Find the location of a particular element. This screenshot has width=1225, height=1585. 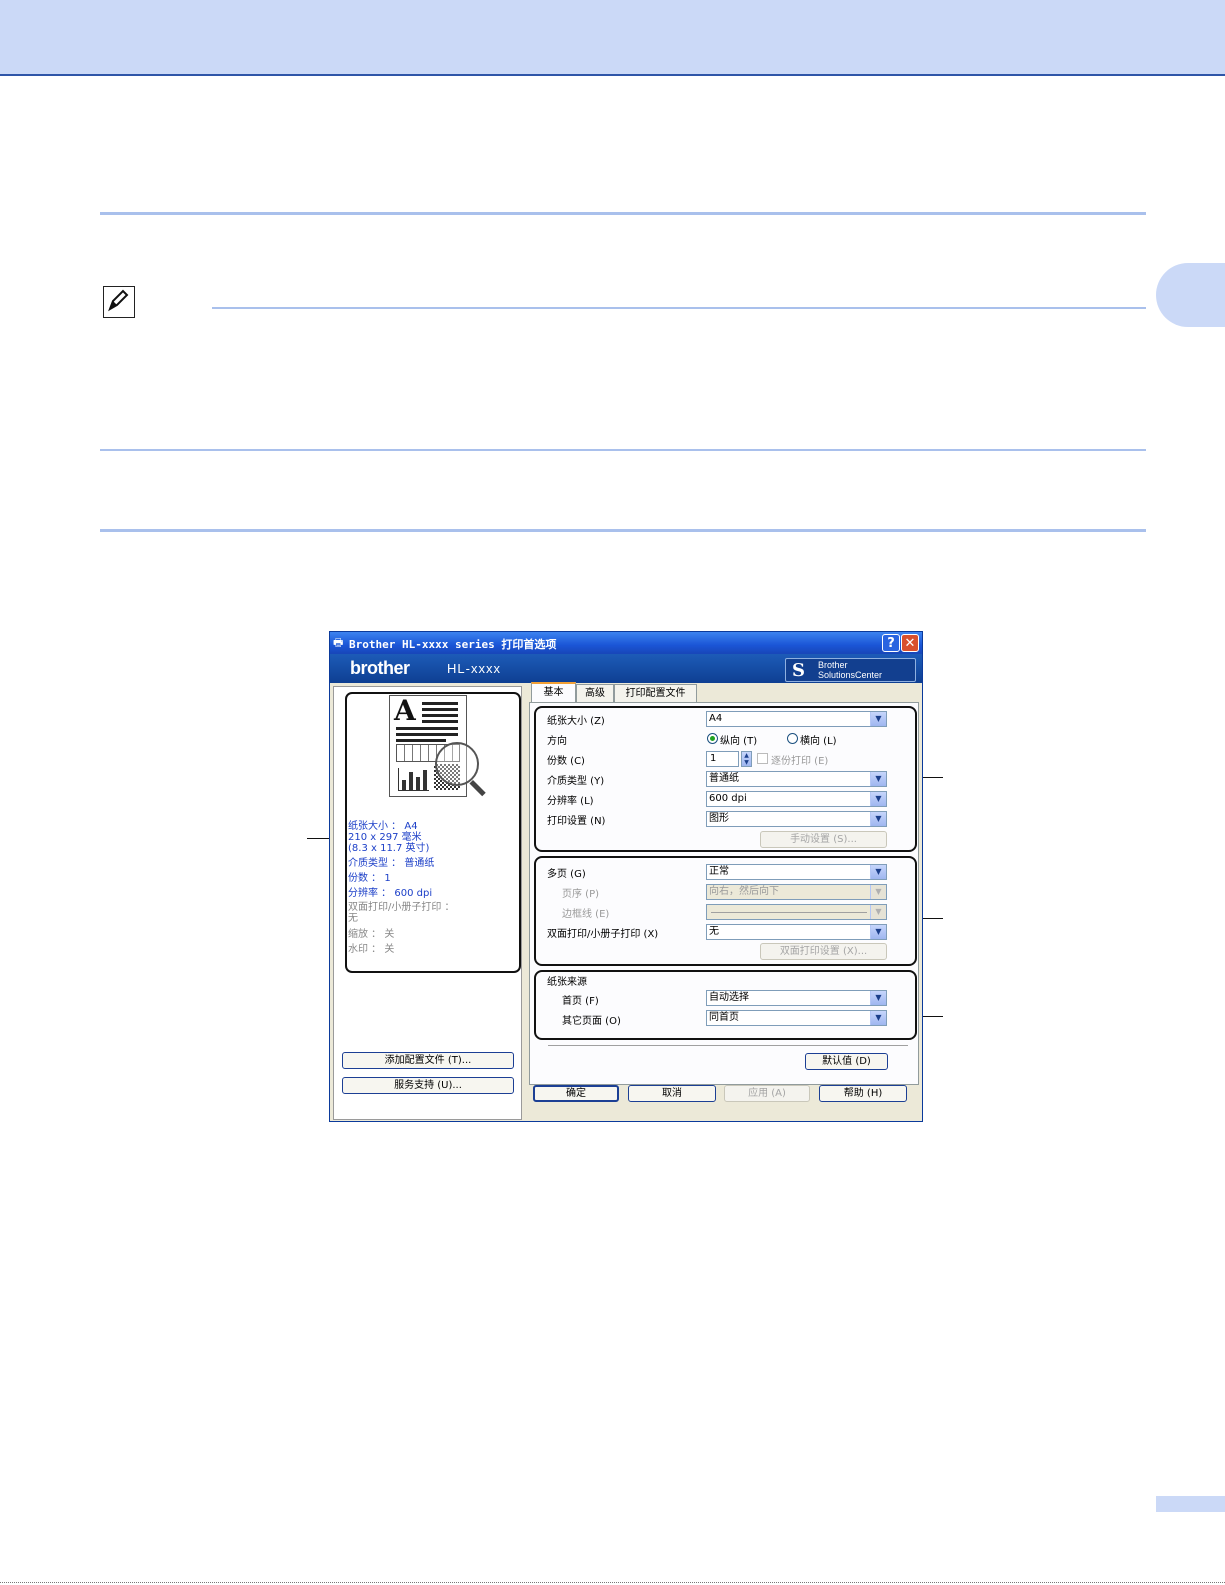

cancel-button: 取消 is located at coordinates (672, 1093).